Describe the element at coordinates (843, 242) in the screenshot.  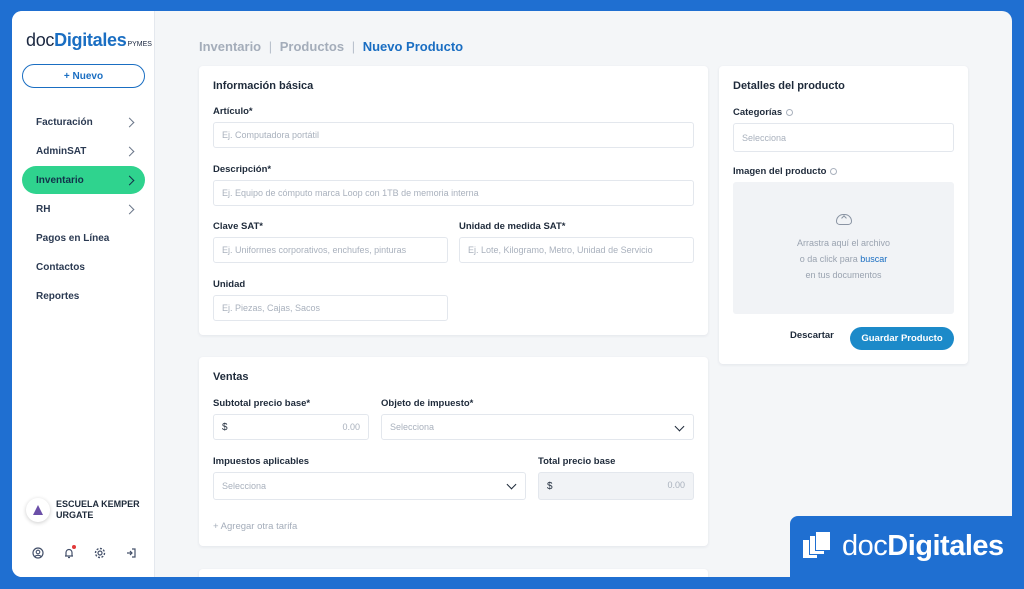
I see `dropzone-line1: Arrastra aquí el archivo` at that location.